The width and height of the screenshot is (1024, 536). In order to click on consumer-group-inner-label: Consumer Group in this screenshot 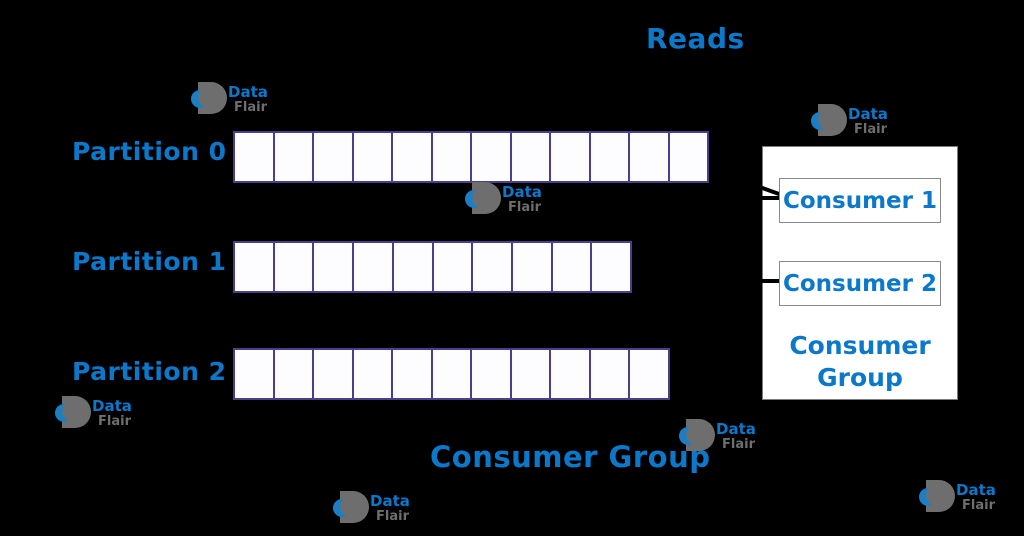, I will do `click(860, 362)`.